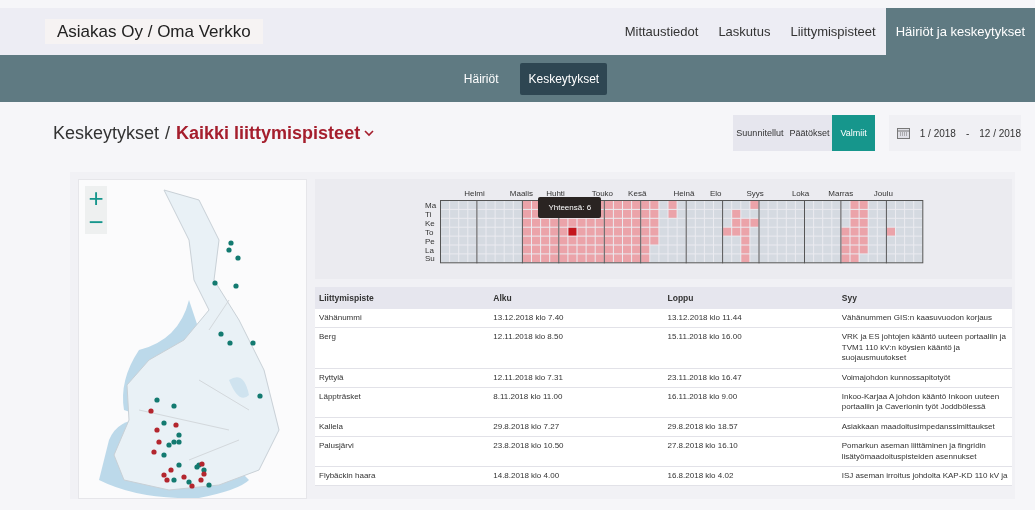  I want to click on table-cell: Berg, so click(402, 348).